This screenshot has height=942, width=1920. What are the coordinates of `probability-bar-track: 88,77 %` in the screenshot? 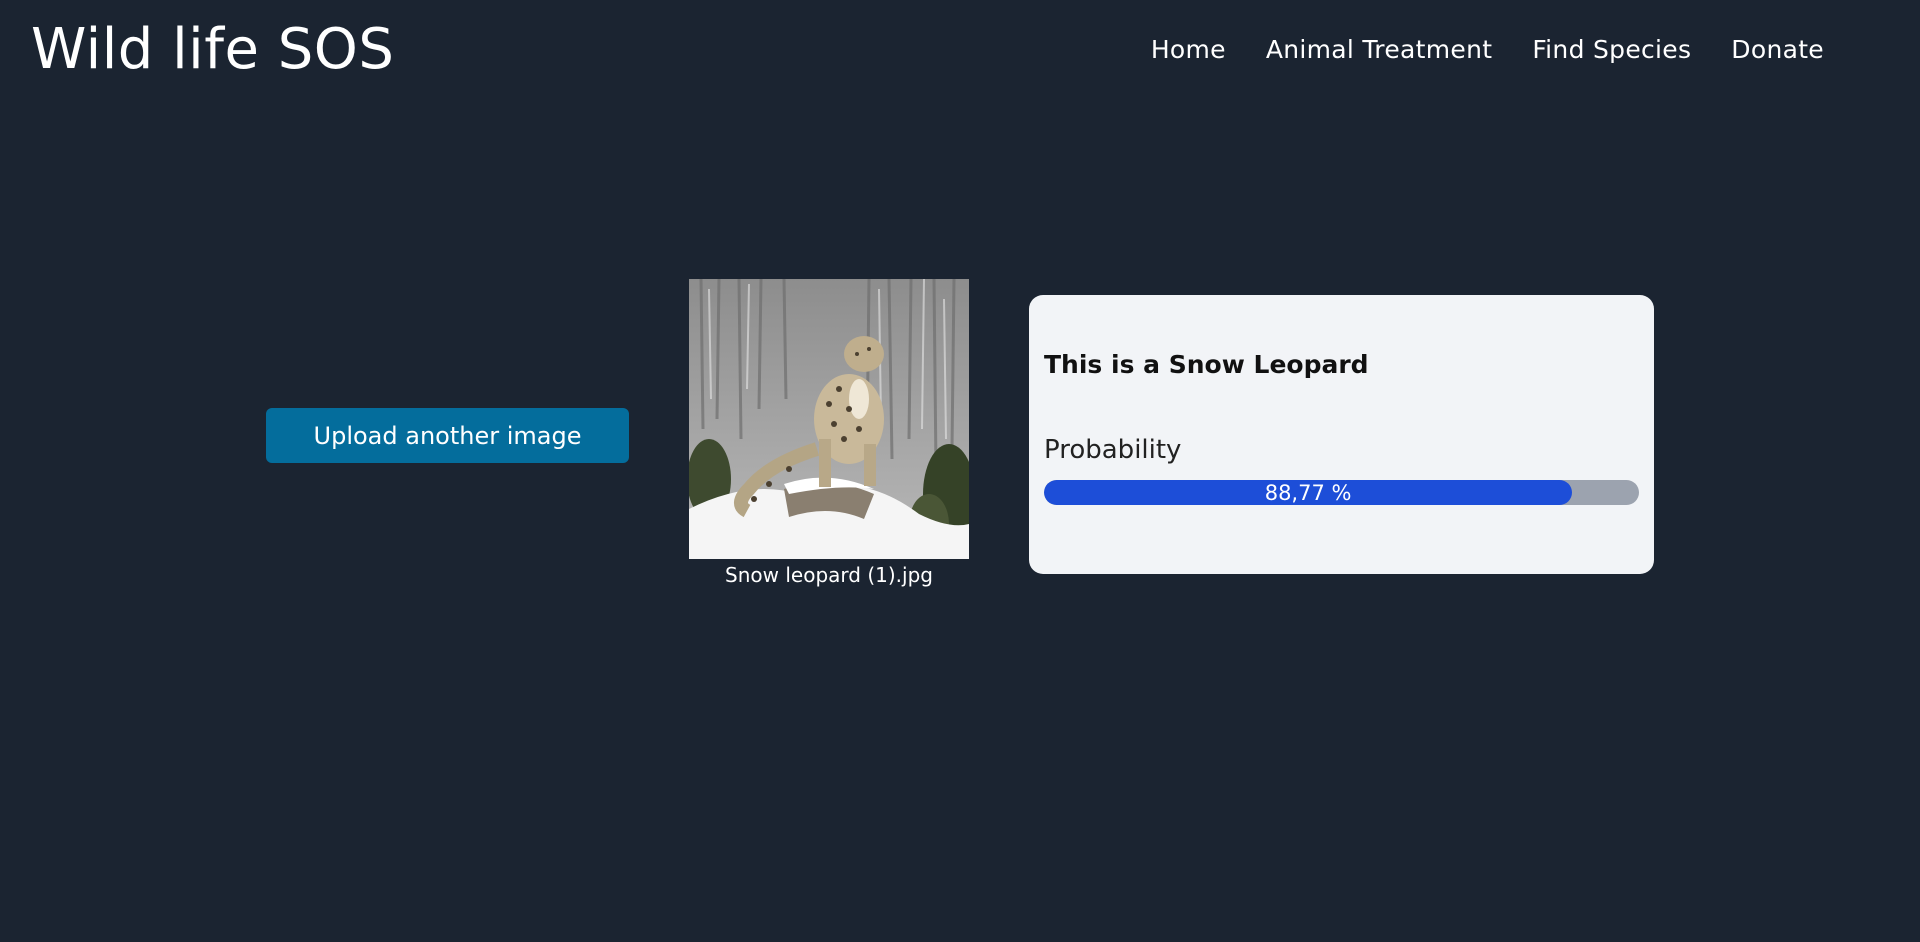 It's located at (1341, 492).